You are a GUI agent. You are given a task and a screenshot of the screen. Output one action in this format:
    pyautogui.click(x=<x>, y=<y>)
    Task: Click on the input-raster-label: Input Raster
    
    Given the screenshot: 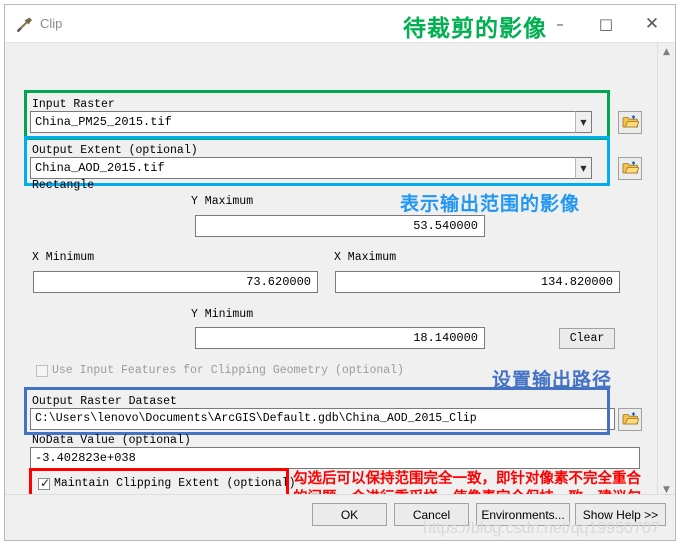 What is the action you would take?
    pyautogui.click(x=73, y=104)
    